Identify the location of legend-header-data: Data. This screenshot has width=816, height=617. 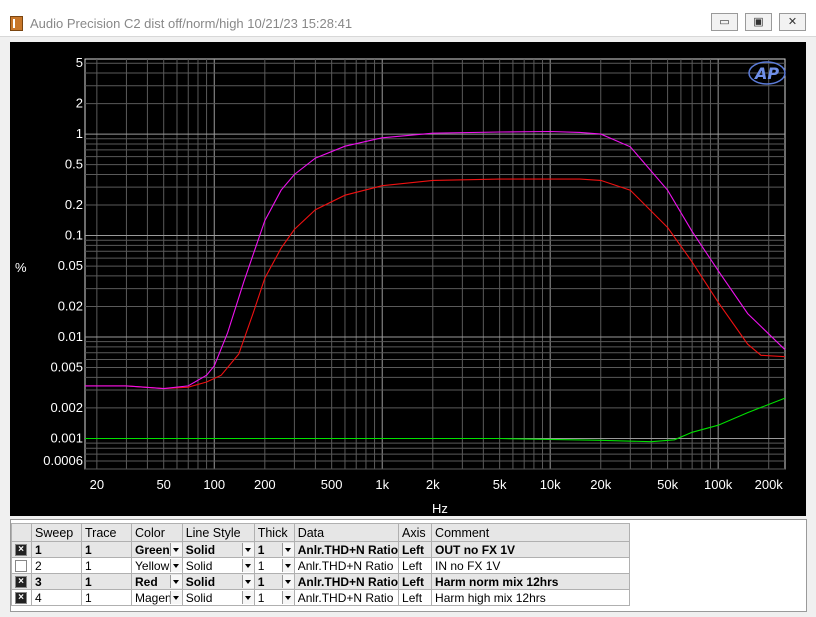
(346, 532).